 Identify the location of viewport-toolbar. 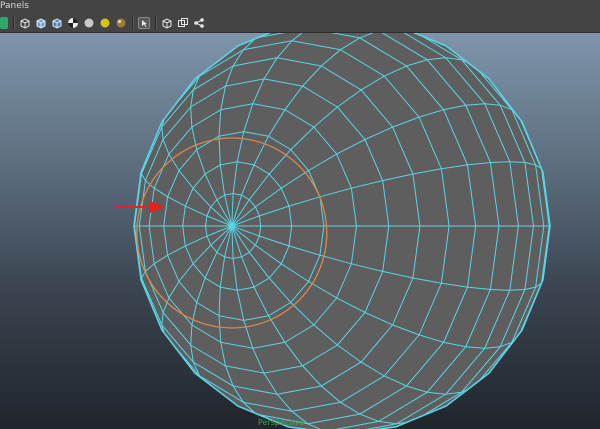
(300, 23).